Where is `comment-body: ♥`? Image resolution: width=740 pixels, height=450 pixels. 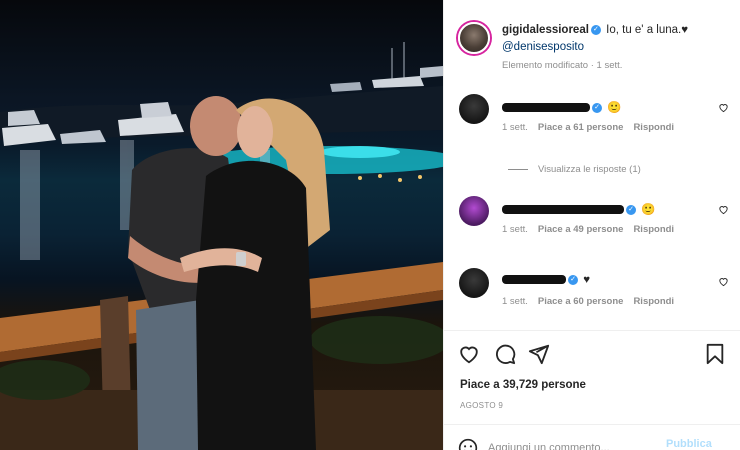 comment-body: ♥ is located at coordinates (587, 280).